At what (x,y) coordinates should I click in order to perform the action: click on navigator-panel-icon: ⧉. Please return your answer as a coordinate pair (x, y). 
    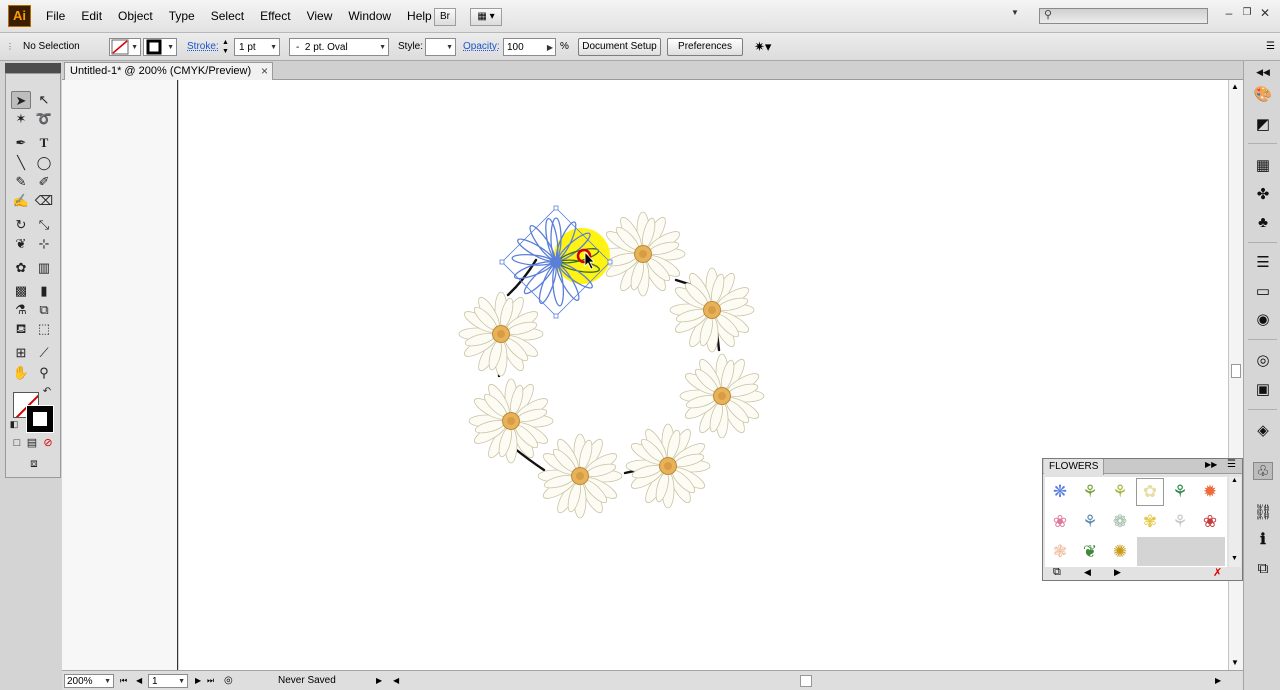
    Looking at the image, I should click on (1263, 569).